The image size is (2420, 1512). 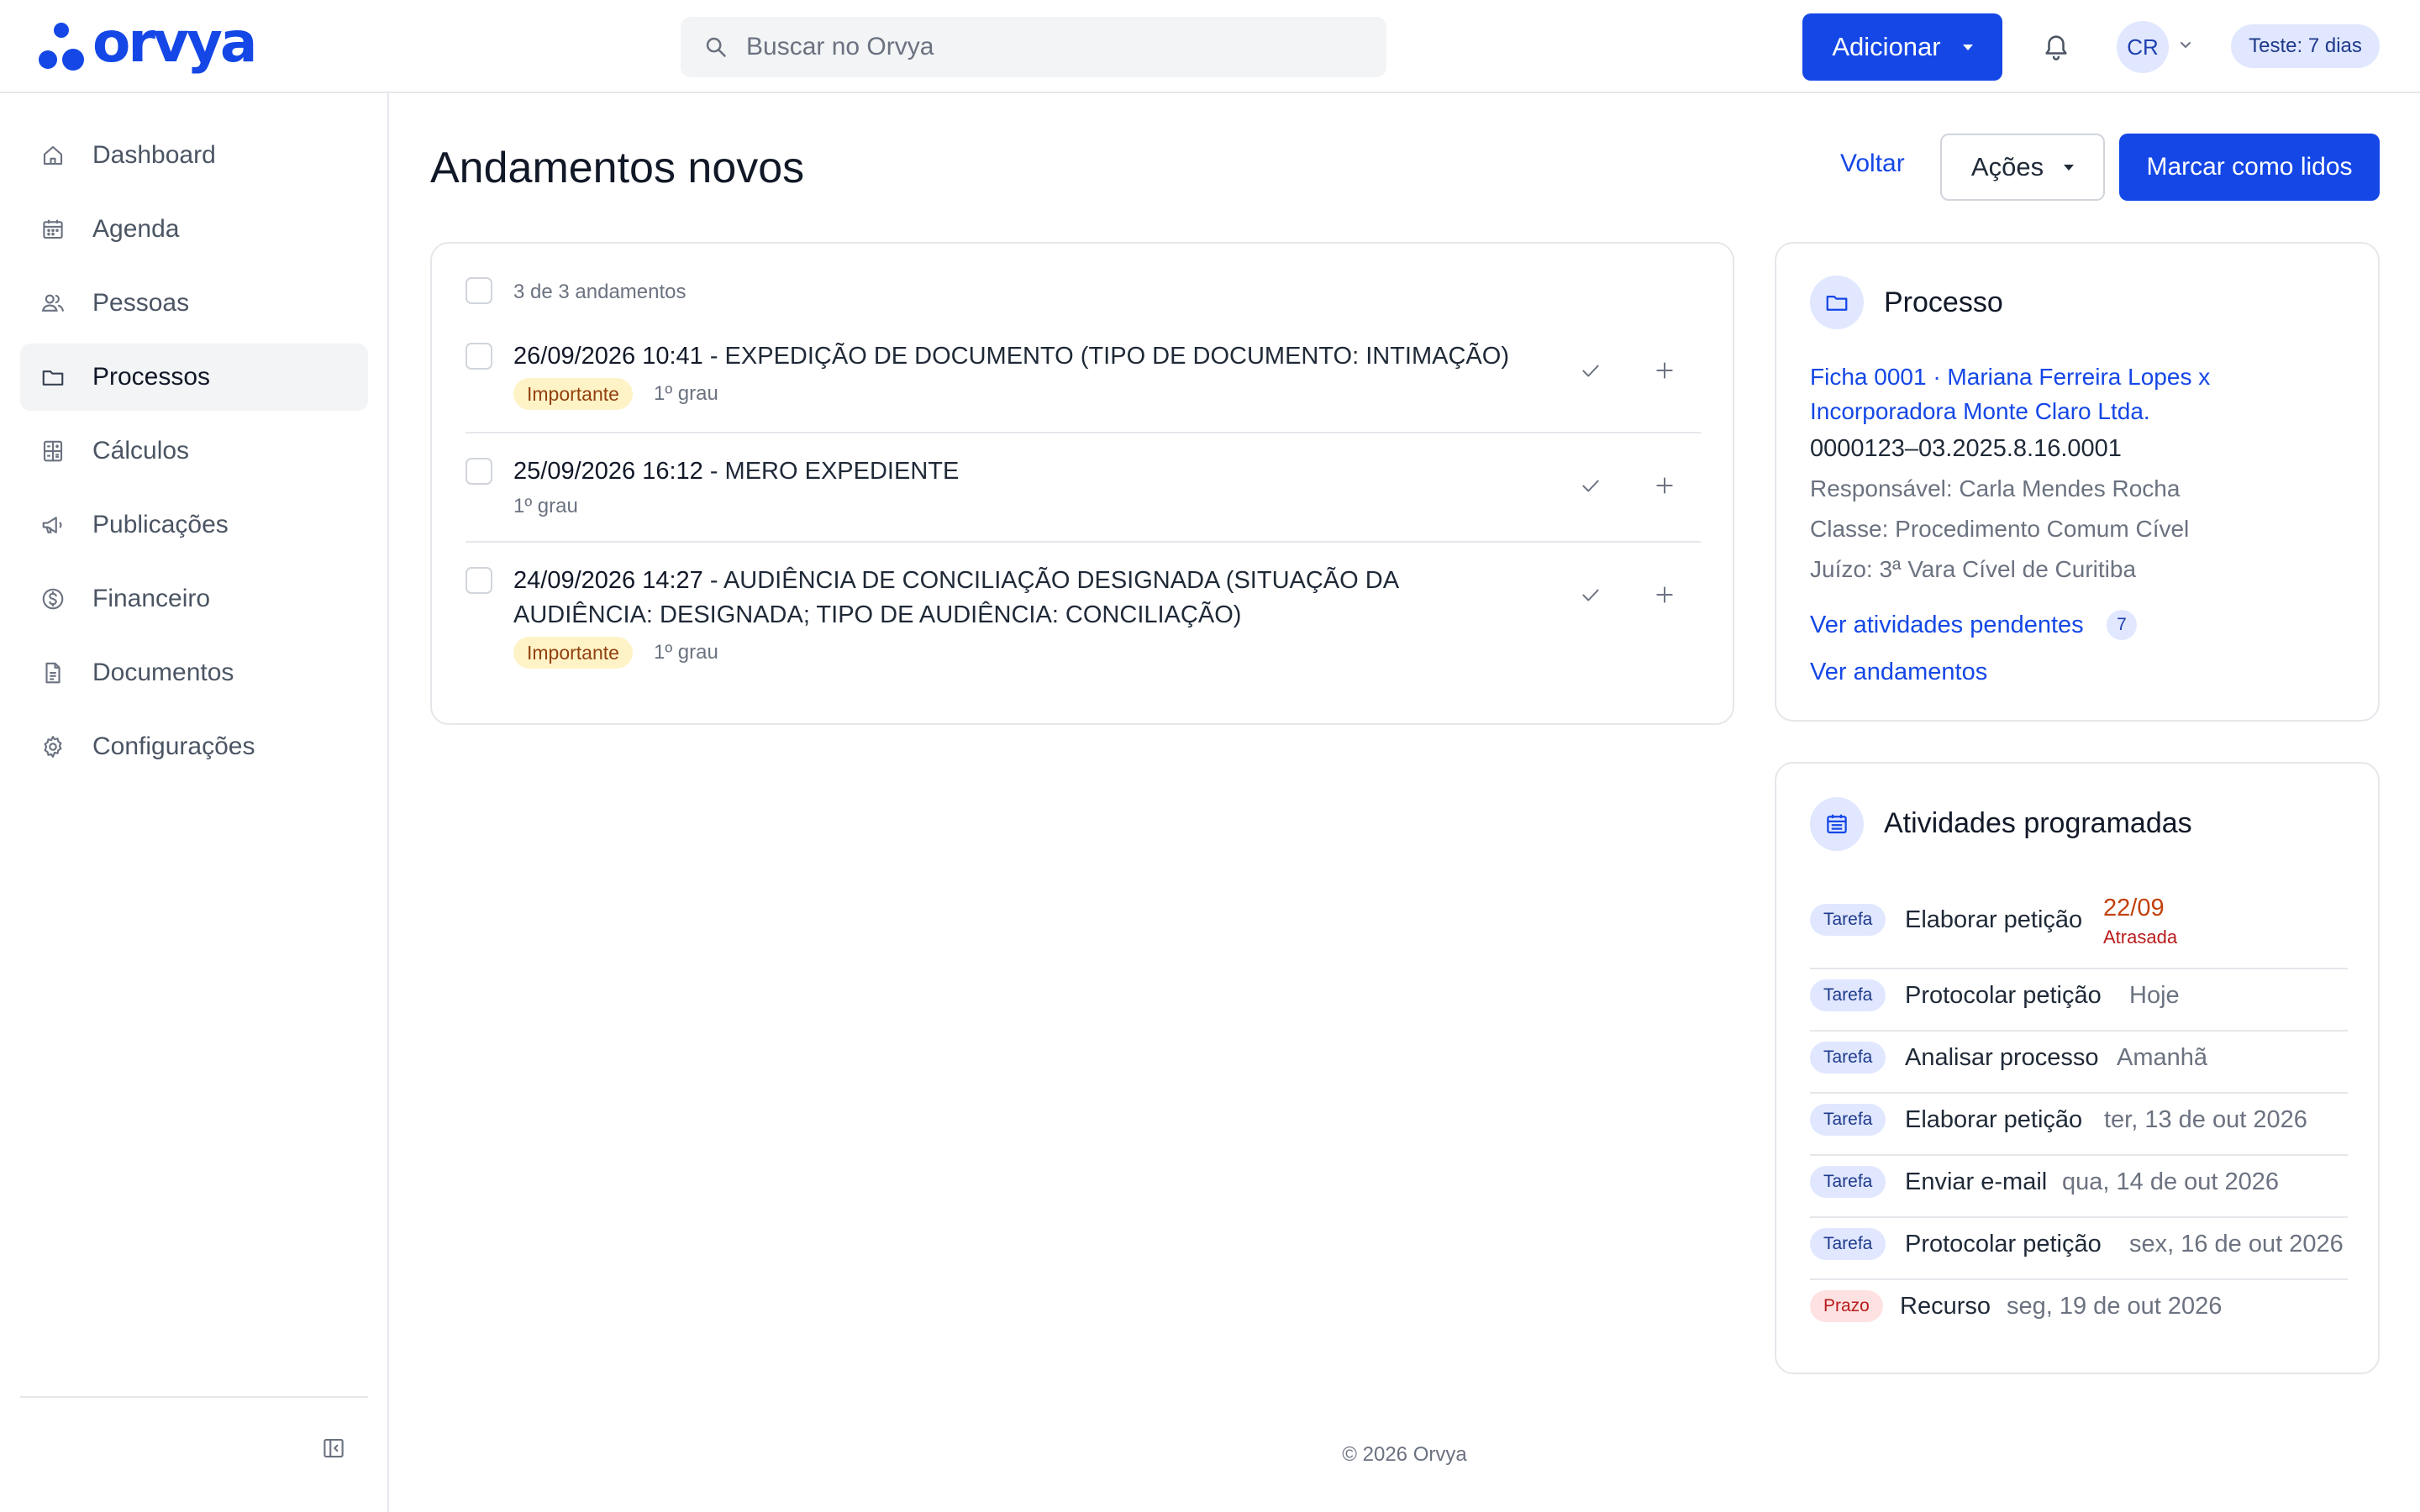 I want to click on logo-text: orvya, so click(x=174, y=42).